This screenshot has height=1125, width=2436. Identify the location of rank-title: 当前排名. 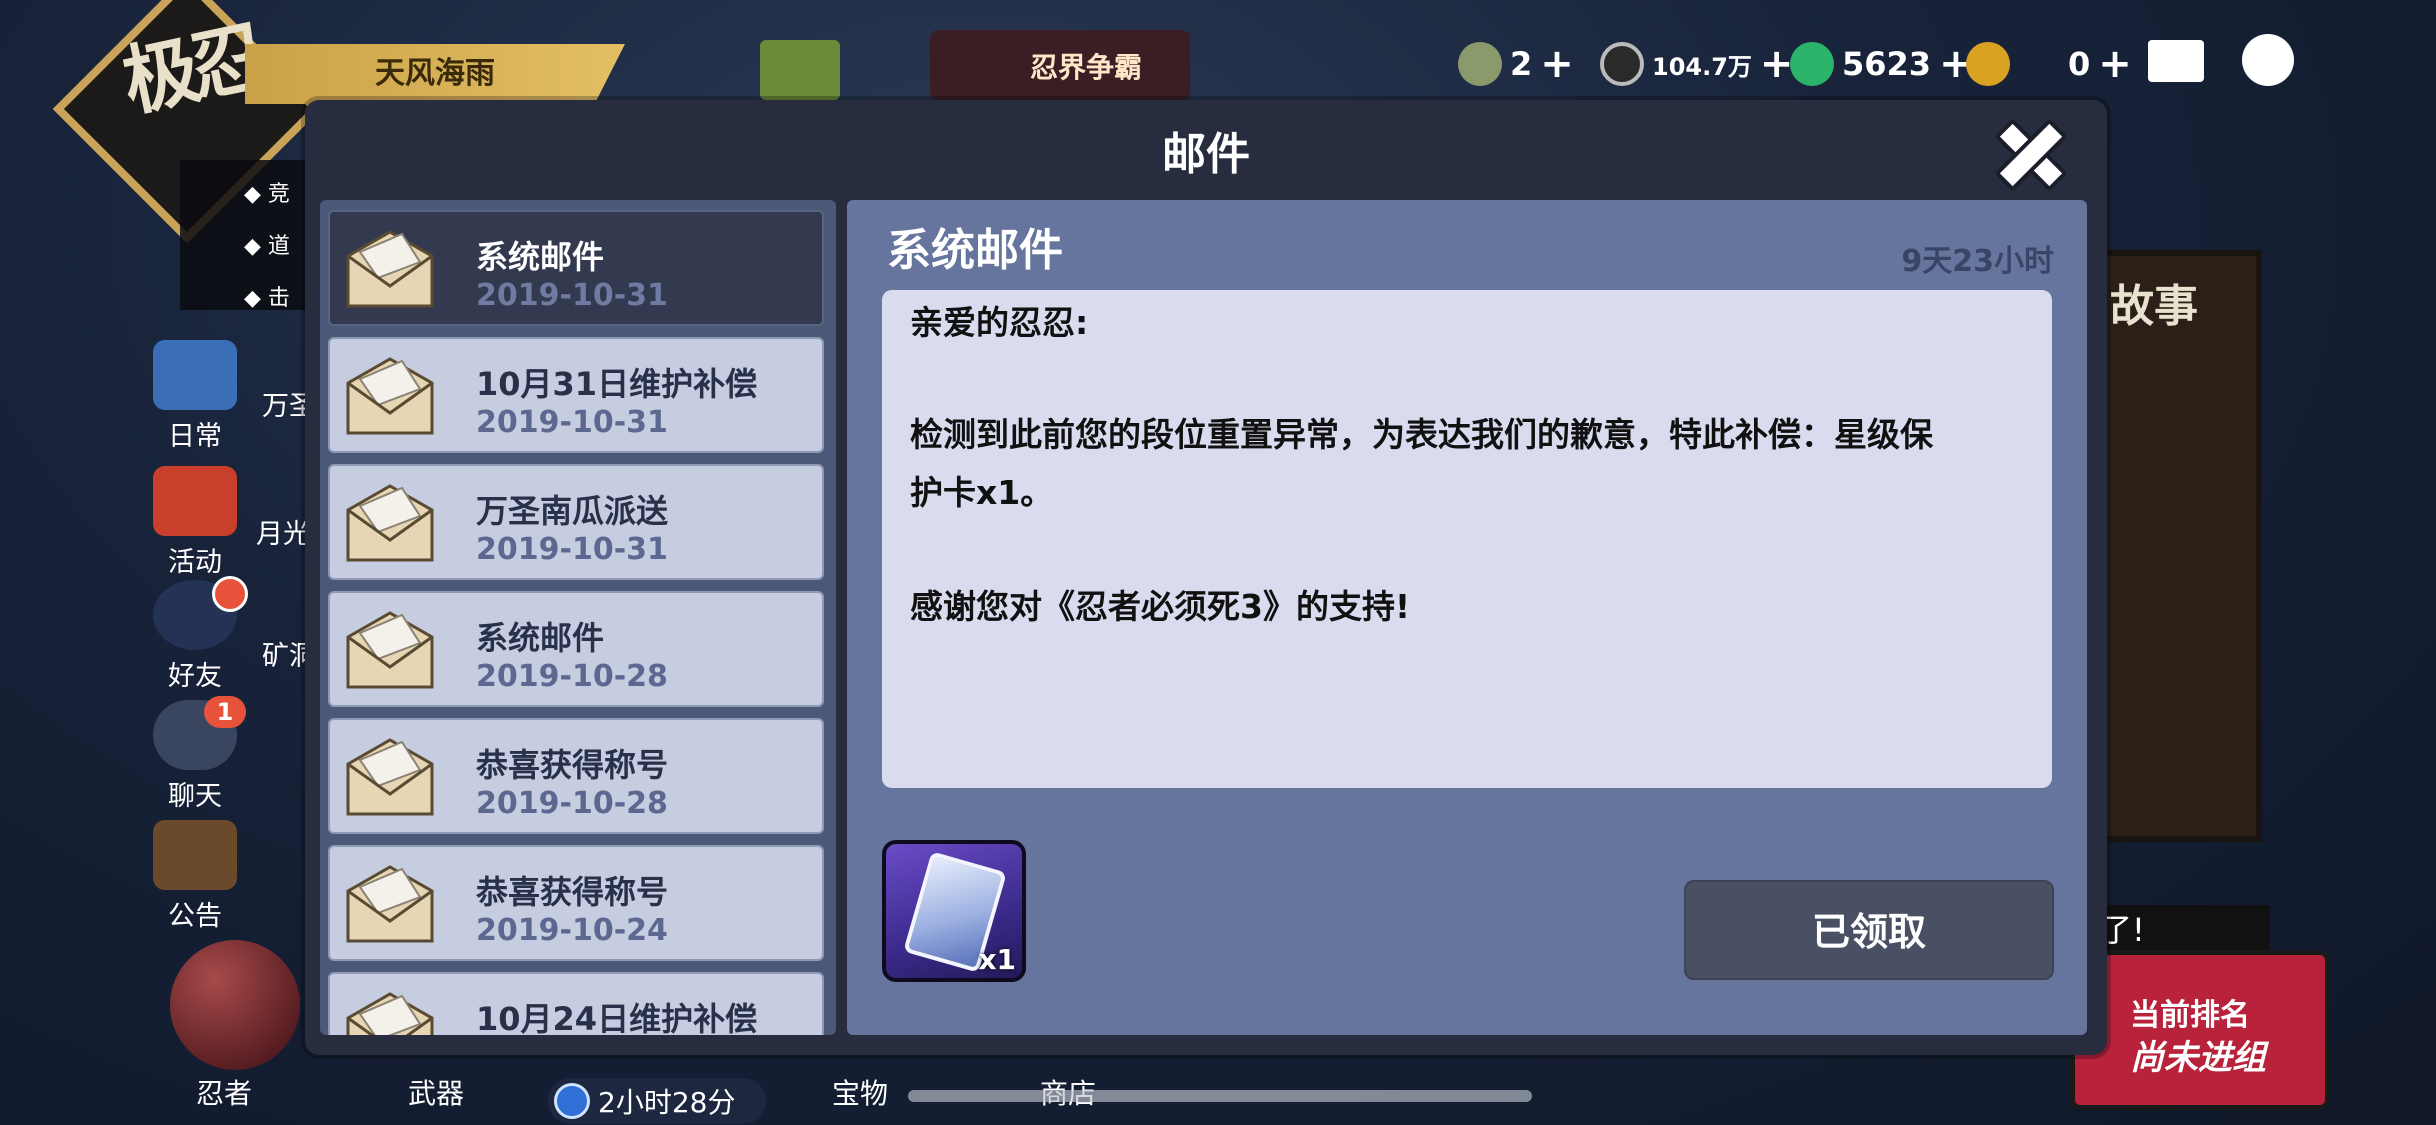
(2190, 1015).